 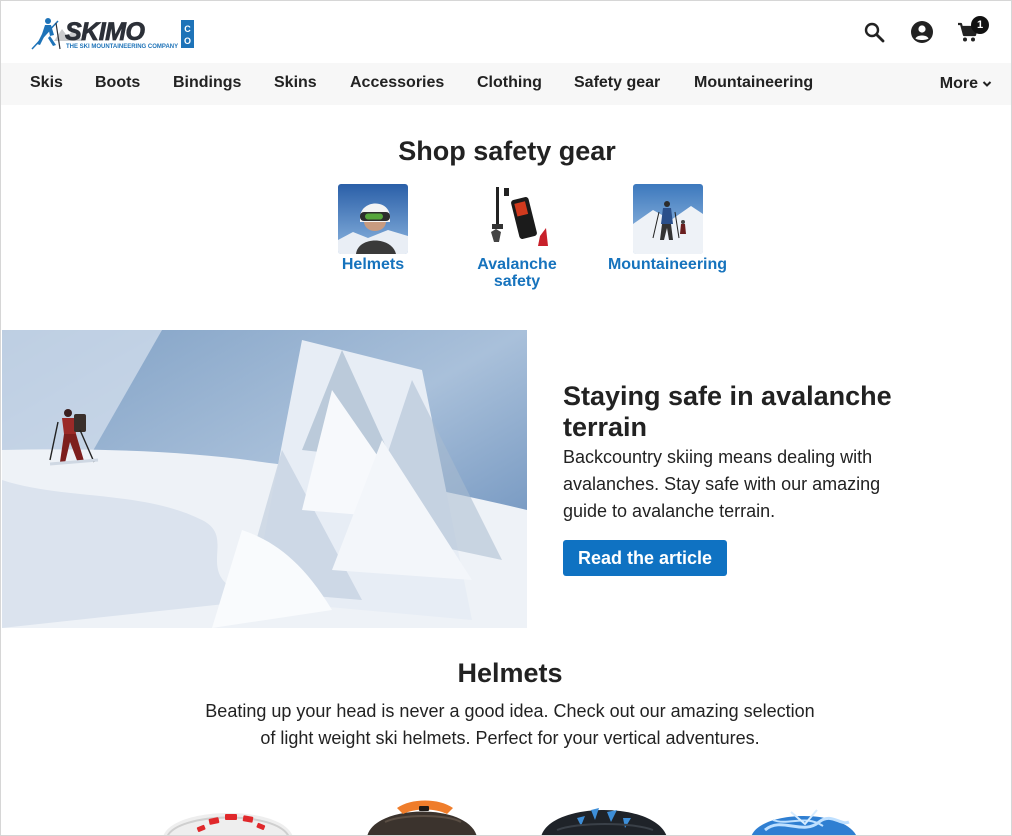 What do you see at coordinates (607, 815) in the screenshot?
I see `product-helmet-black` at bounding box center [607, 815].